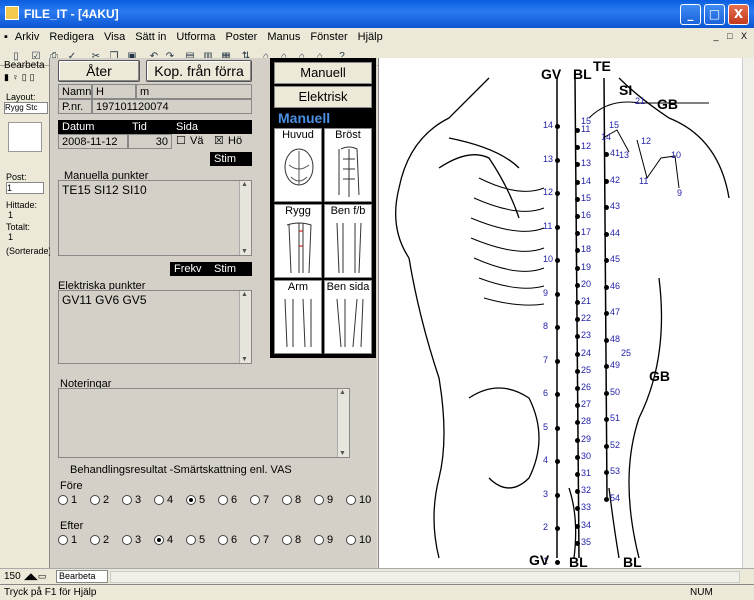  What do you see at coordinates (99, 71) in the screenshot?
I see `back-button: Åter` at bounding box center [99, 71].